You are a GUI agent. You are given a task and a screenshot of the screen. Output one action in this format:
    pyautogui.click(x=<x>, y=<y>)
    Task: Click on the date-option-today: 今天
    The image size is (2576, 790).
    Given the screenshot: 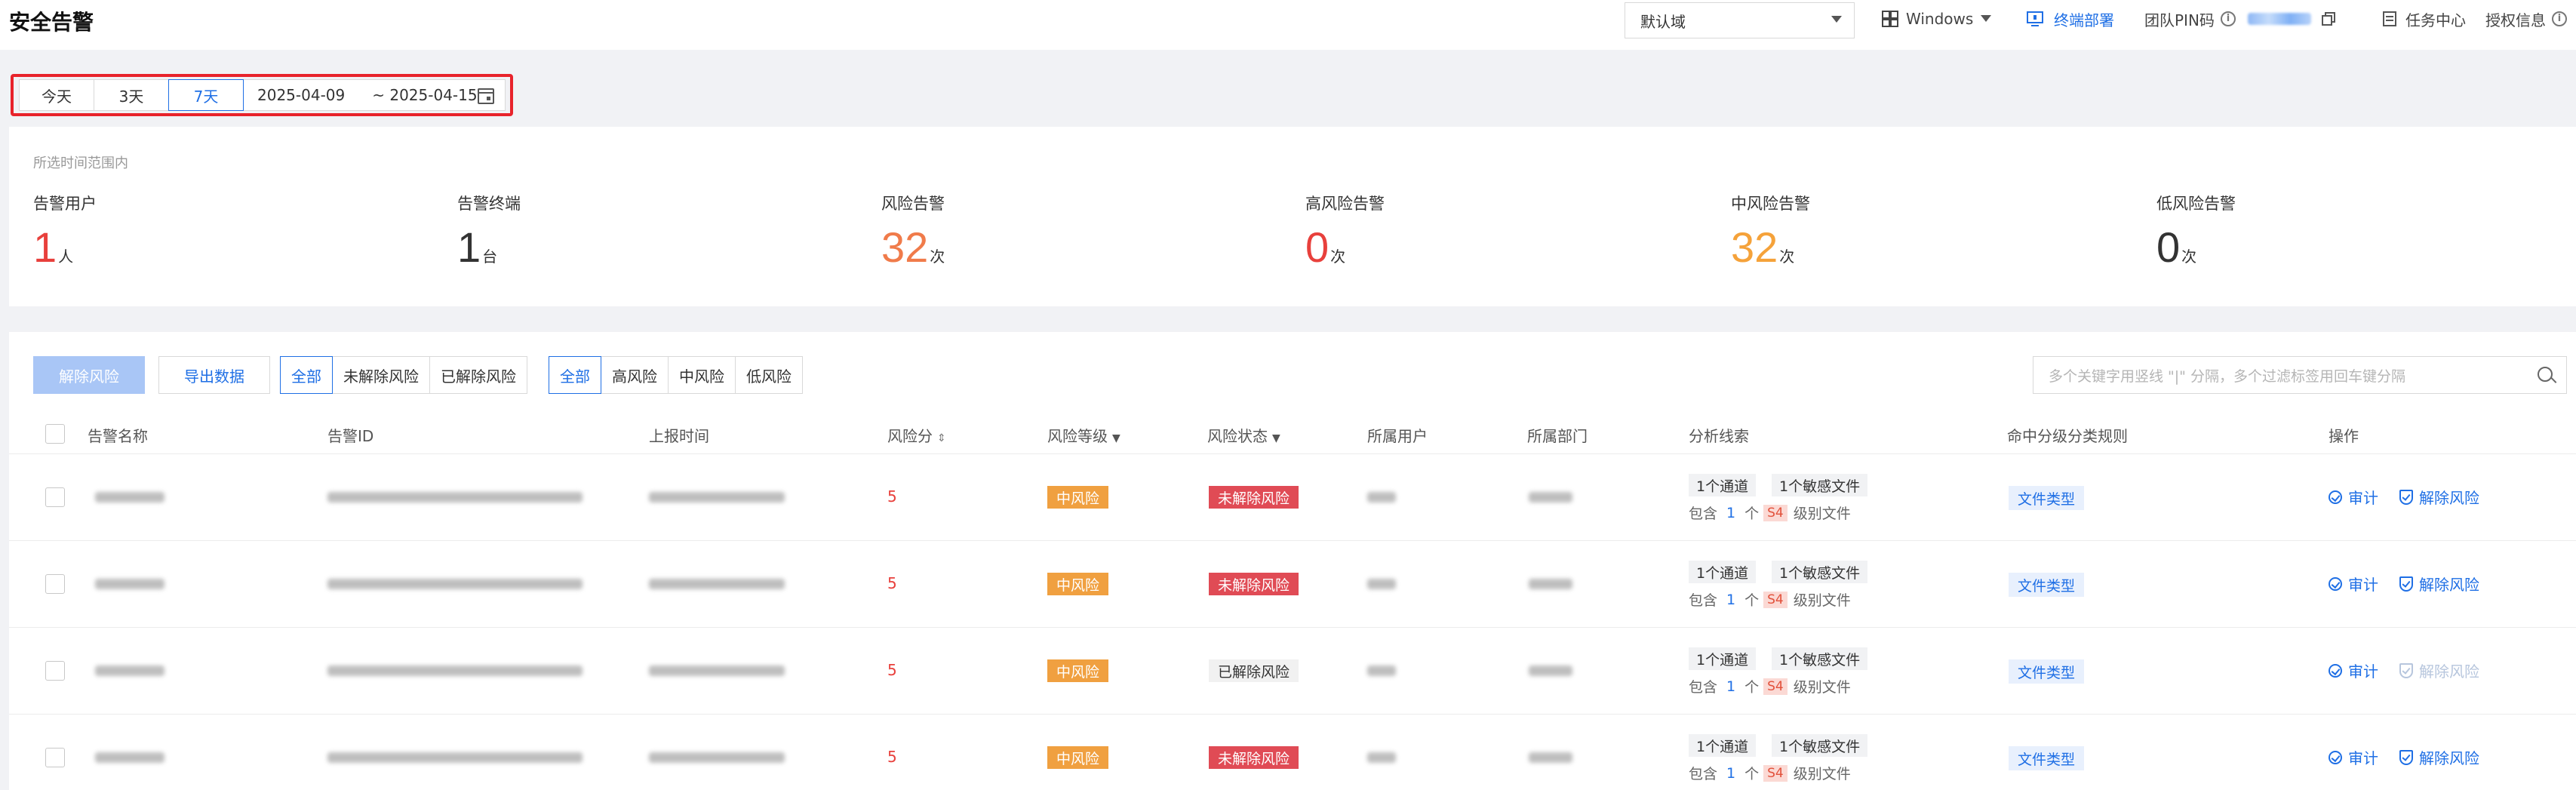 What is the action you would take?
    pyautogui.click(x=56, y=95)
    